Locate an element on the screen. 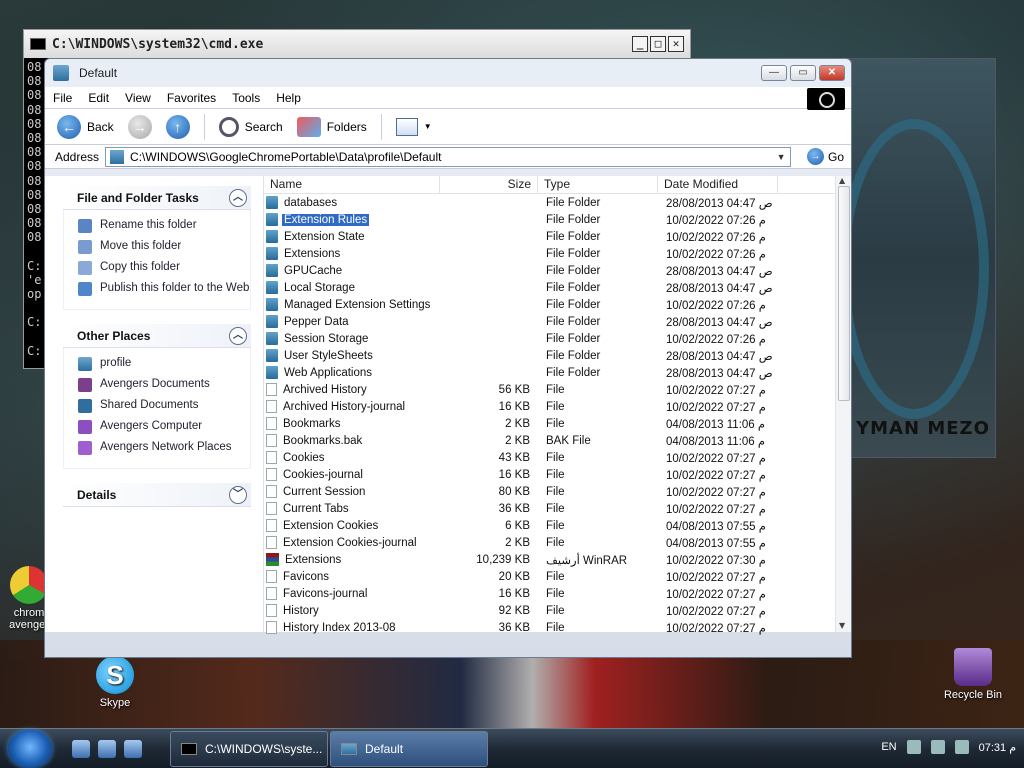 Image resolution: width=1024 pixels, height=768 pixels. place-link: profile is located at coordinates (164, 364).